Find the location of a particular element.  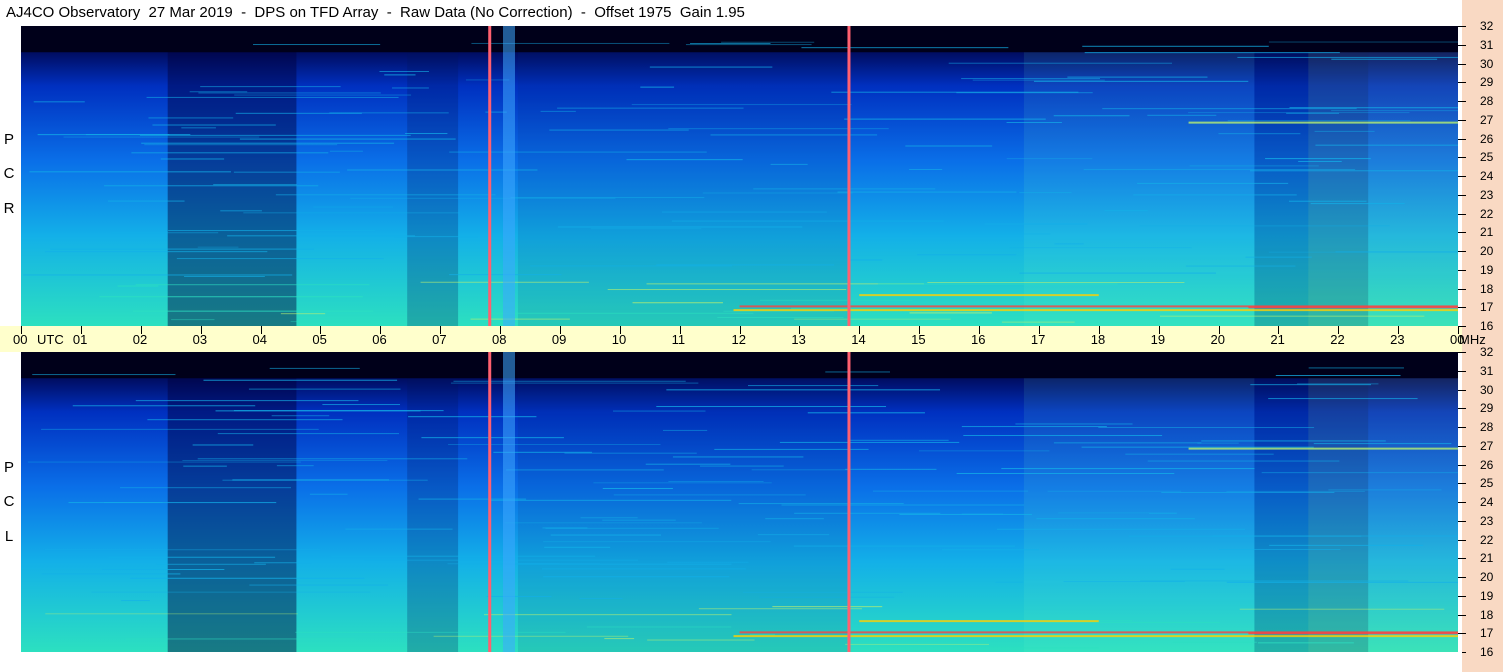

frequency-tick-label: 16 is located at coordinates (1487, 652).